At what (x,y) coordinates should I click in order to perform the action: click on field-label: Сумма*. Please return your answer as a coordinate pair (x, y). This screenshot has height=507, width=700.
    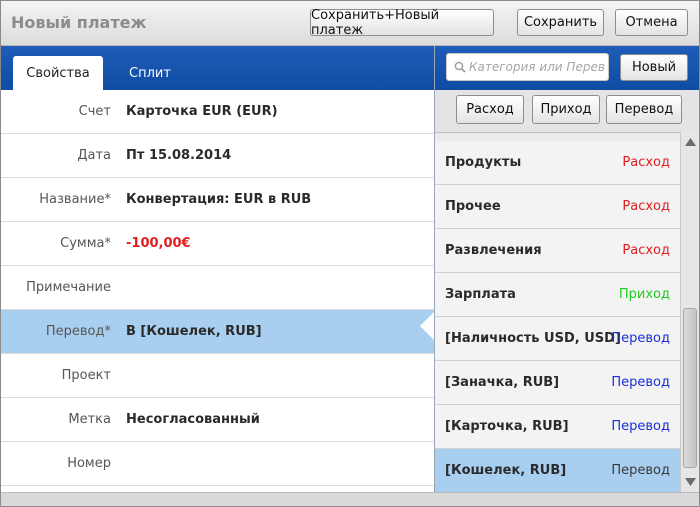
    Looking at the image, I should click on (85, 243).